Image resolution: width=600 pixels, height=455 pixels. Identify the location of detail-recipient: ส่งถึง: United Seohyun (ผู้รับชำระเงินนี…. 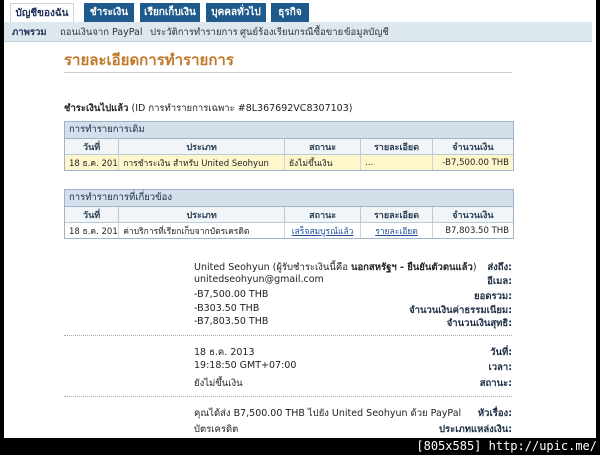
(288, 266).